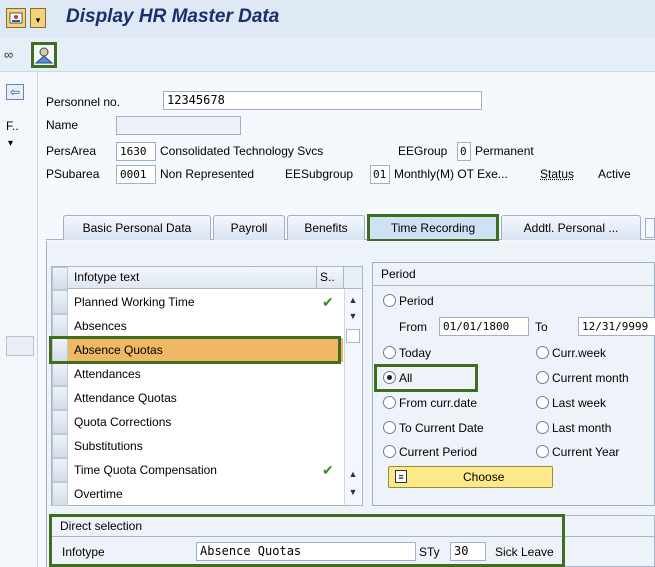 The width and height of the screenshot is (655, 567). What do you see at coordinates (327, 277) in the screenshot?
I see `col-header-s: S..` at bounding box center [327, 277].